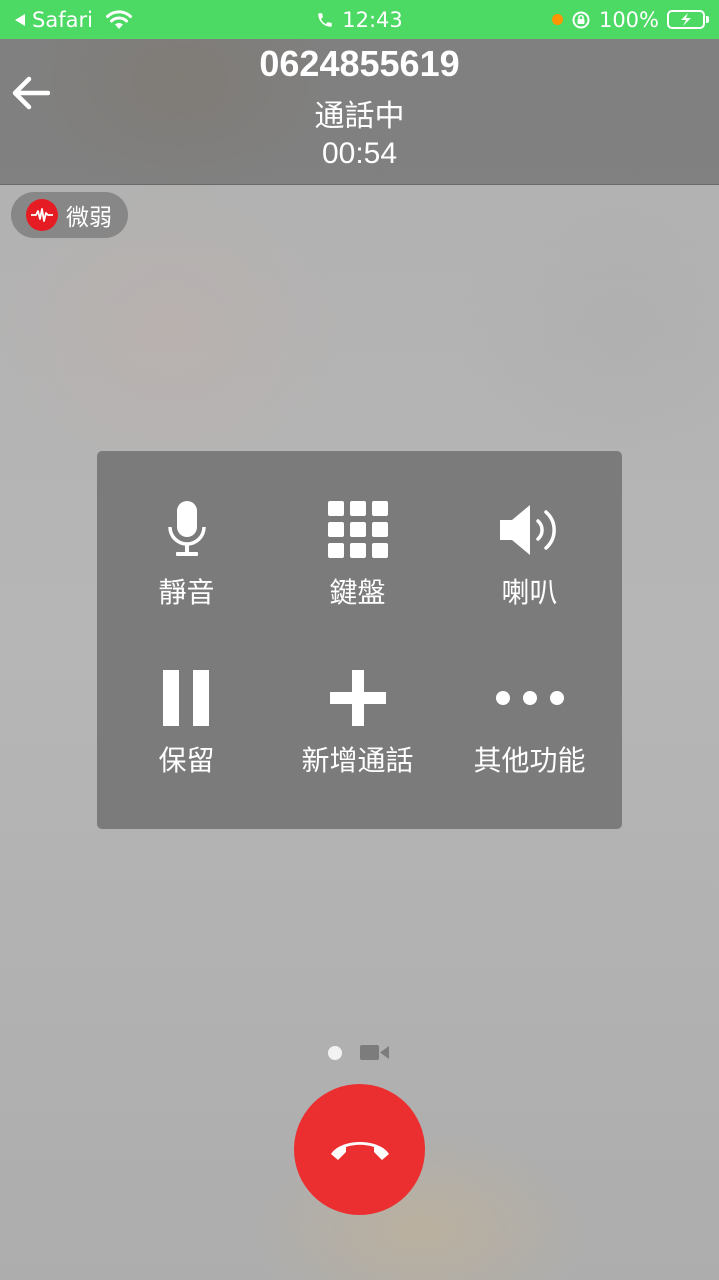 This screenshot has width=719, height=1280. I want to click on video-camera-icon, so click(375, 1052).